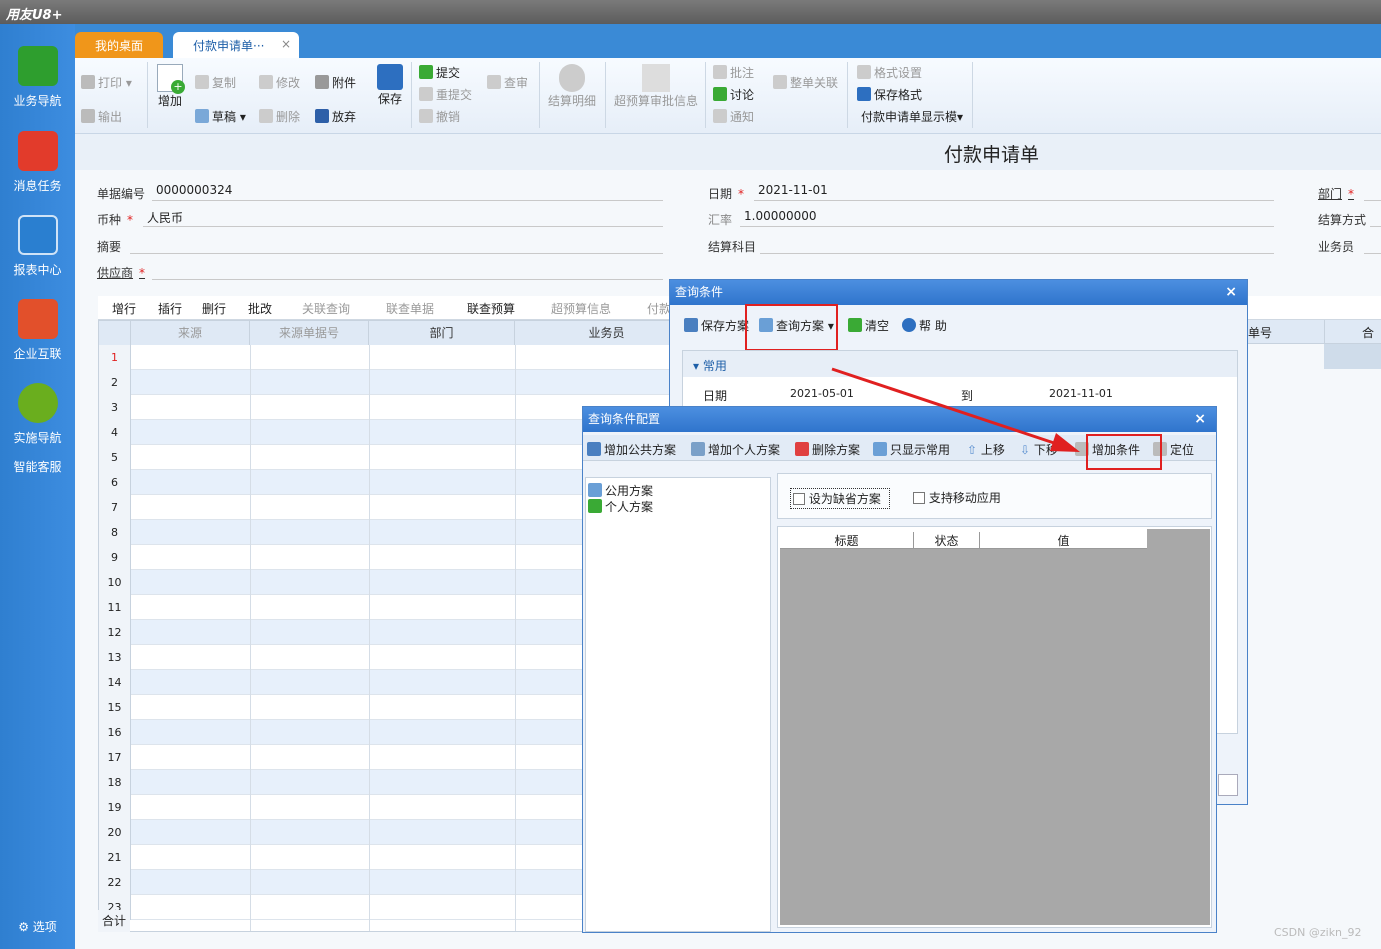 The width and height of the screenshot is (1381, 949). What do you see at coordinates (1318, 932) in the screenshot?
I see `watermark: CSDN @zikn_92` at bounding box center [1318, 932].